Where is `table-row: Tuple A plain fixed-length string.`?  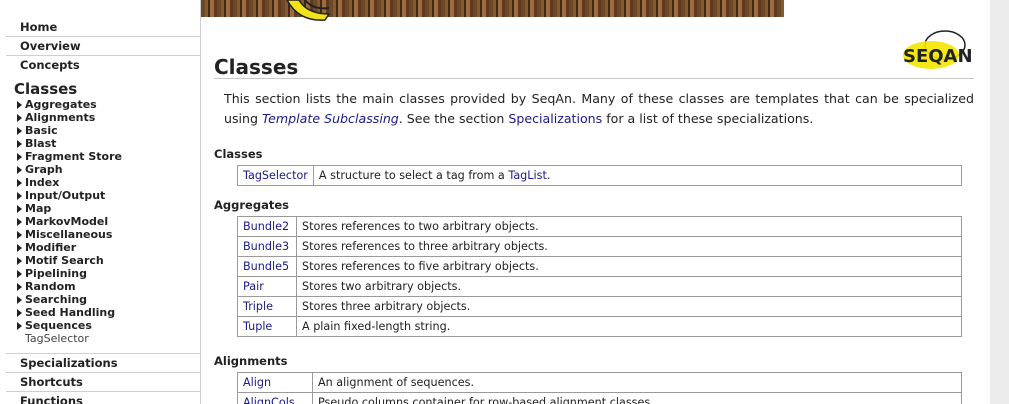 table-row: Tuple A plain fixed-length string. is located at coordinates (599, 326).